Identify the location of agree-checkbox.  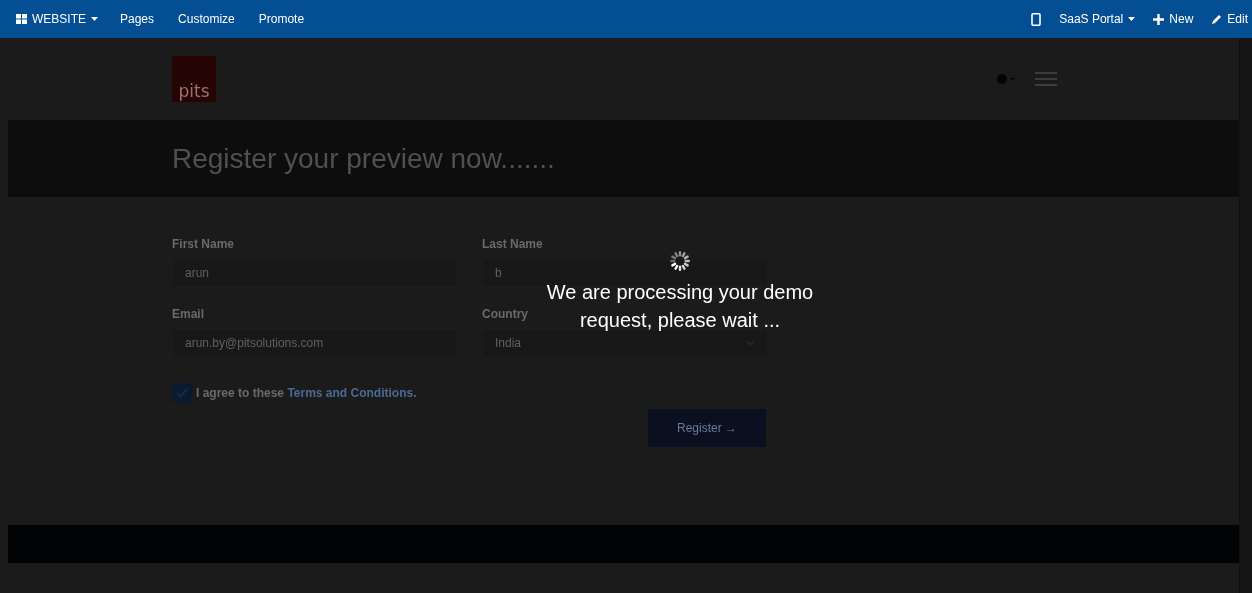
(182, 393).